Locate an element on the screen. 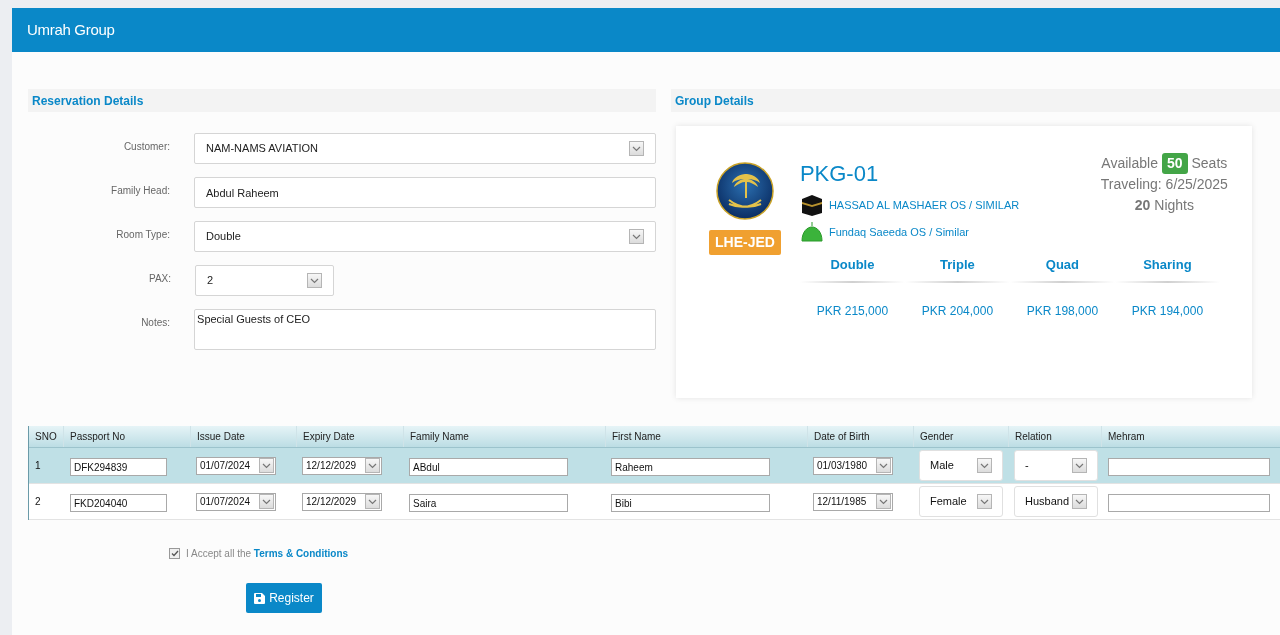 Image resolution: width=1280 pixels, height=635 pixels. date-field: 12/11/1985 is located at coordinates (853, 501).